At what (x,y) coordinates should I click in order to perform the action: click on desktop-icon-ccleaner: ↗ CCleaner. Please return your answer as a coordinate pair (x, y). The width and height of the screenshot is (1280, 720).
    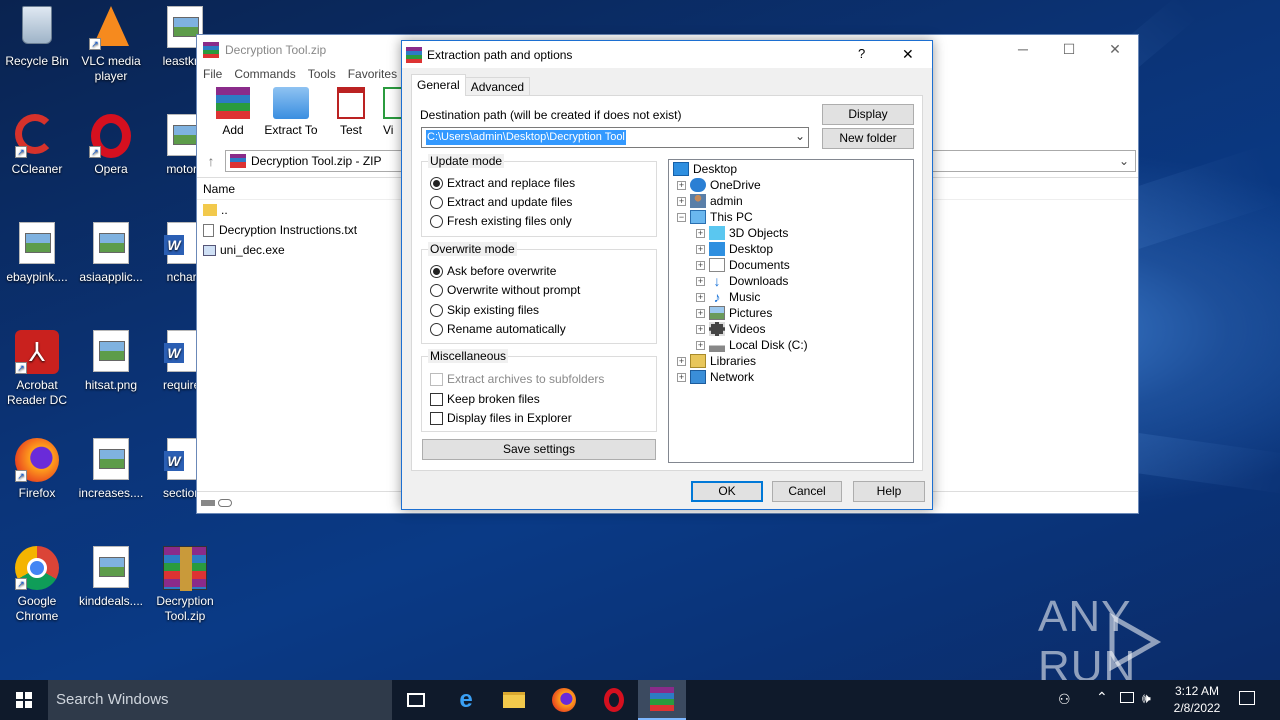
    Looking at the image, I should click on (37, 142).